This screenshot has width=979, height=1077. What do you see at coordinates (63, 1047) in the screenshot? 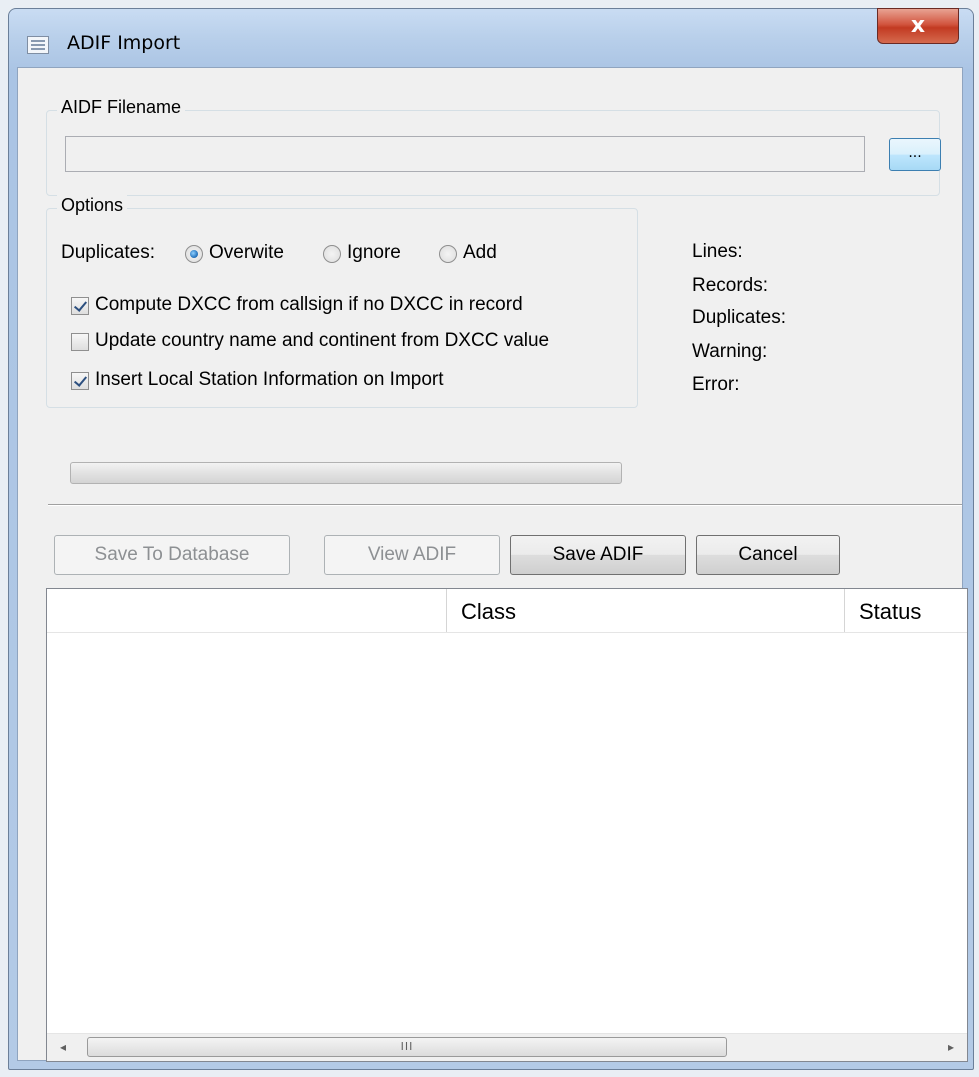
I see `scroll-left-arrow-icon: ◂` at bounding box center [63, 1047].